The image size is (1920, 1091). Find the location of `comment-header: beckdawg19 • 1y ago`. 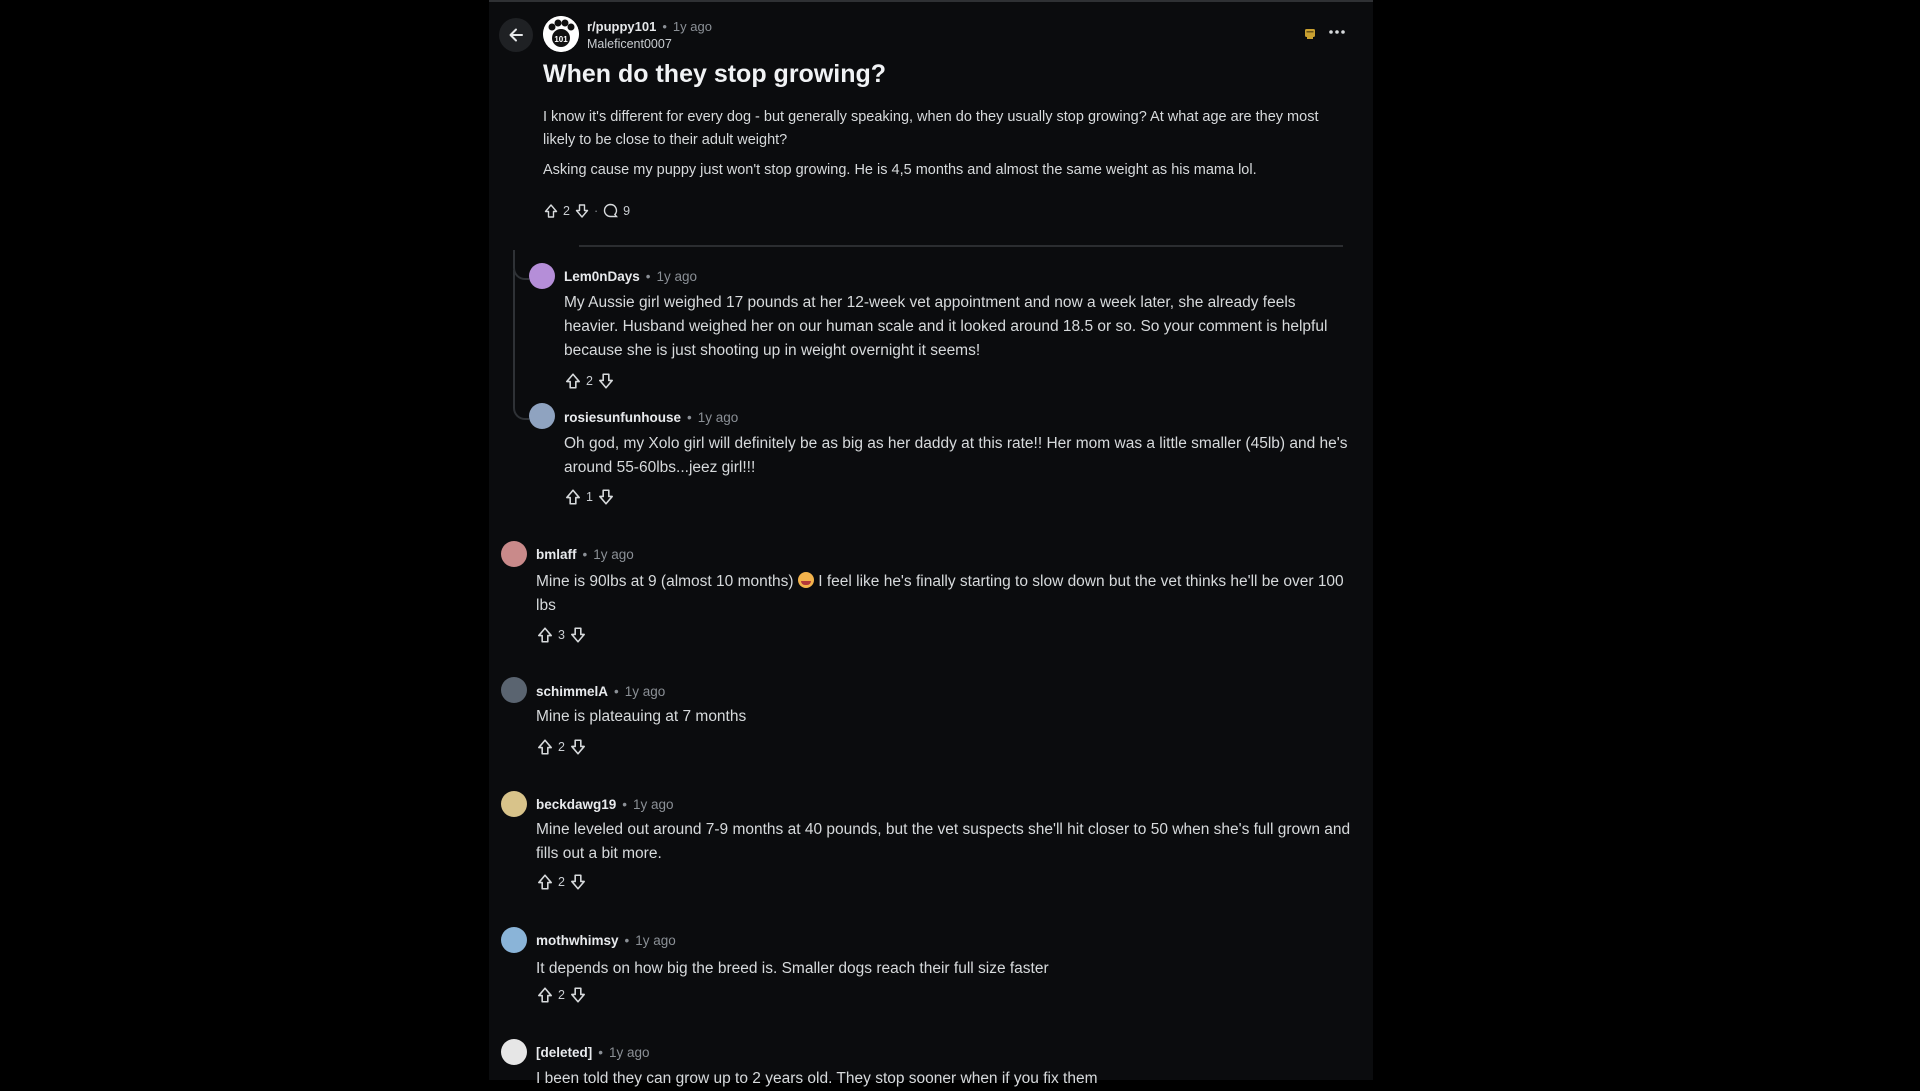

comment-header: beckdawg19 • 1y ago is located at coordinates (605, 804).